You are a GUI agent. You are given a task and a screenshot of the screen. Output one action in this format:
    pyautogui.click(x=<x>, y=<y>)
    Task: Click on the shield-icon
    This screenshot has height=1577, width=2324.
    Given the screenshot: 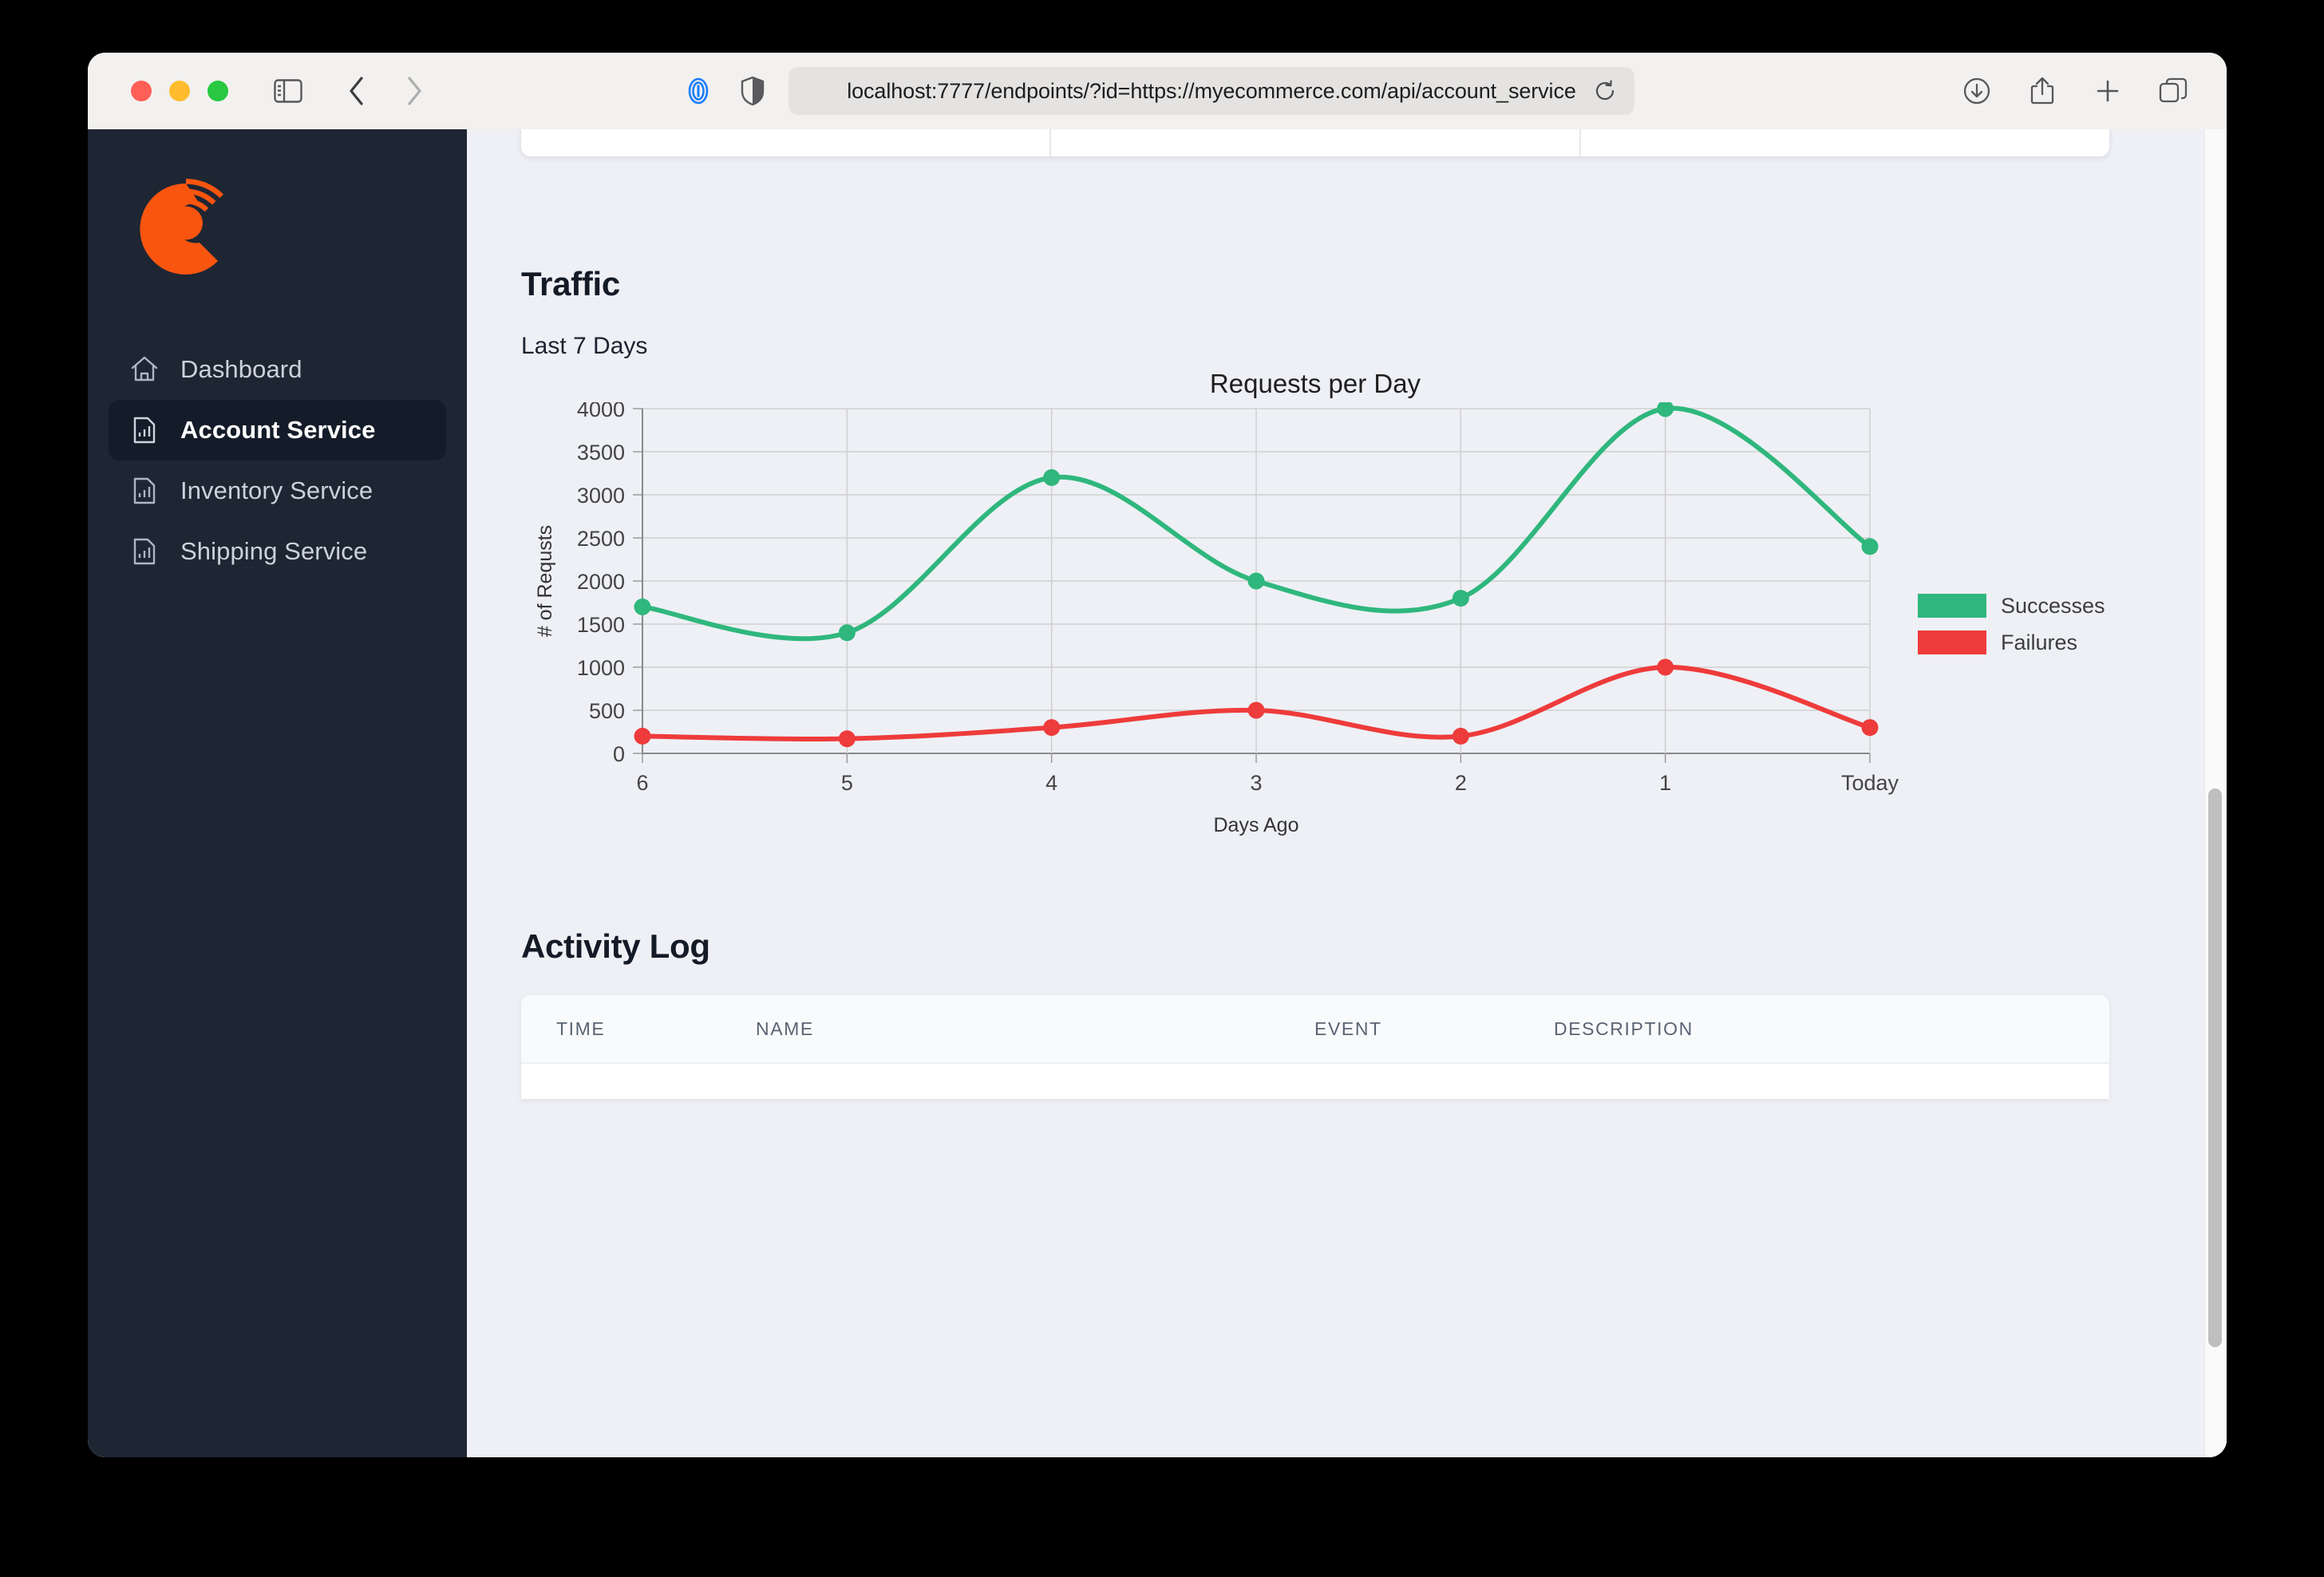 What is the action you would take?
    pyautogui.click(x=753, y=91)
    